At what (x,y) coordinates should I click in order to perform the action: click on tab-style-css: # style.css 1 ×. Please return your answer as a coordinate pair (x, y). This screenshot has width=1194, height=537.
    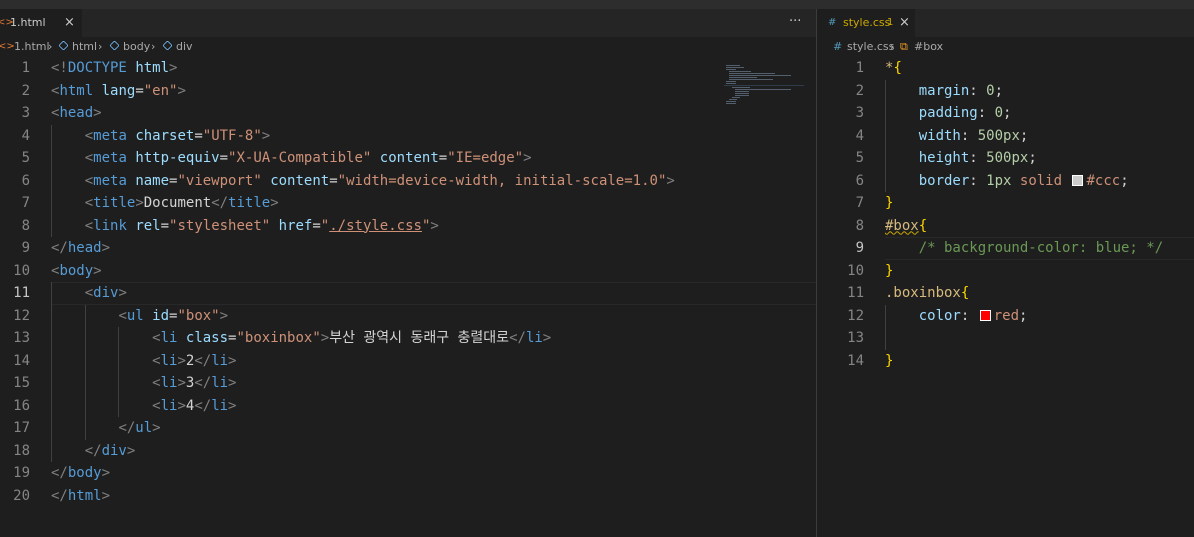
    Looking at the image, I should click on (866, 23).